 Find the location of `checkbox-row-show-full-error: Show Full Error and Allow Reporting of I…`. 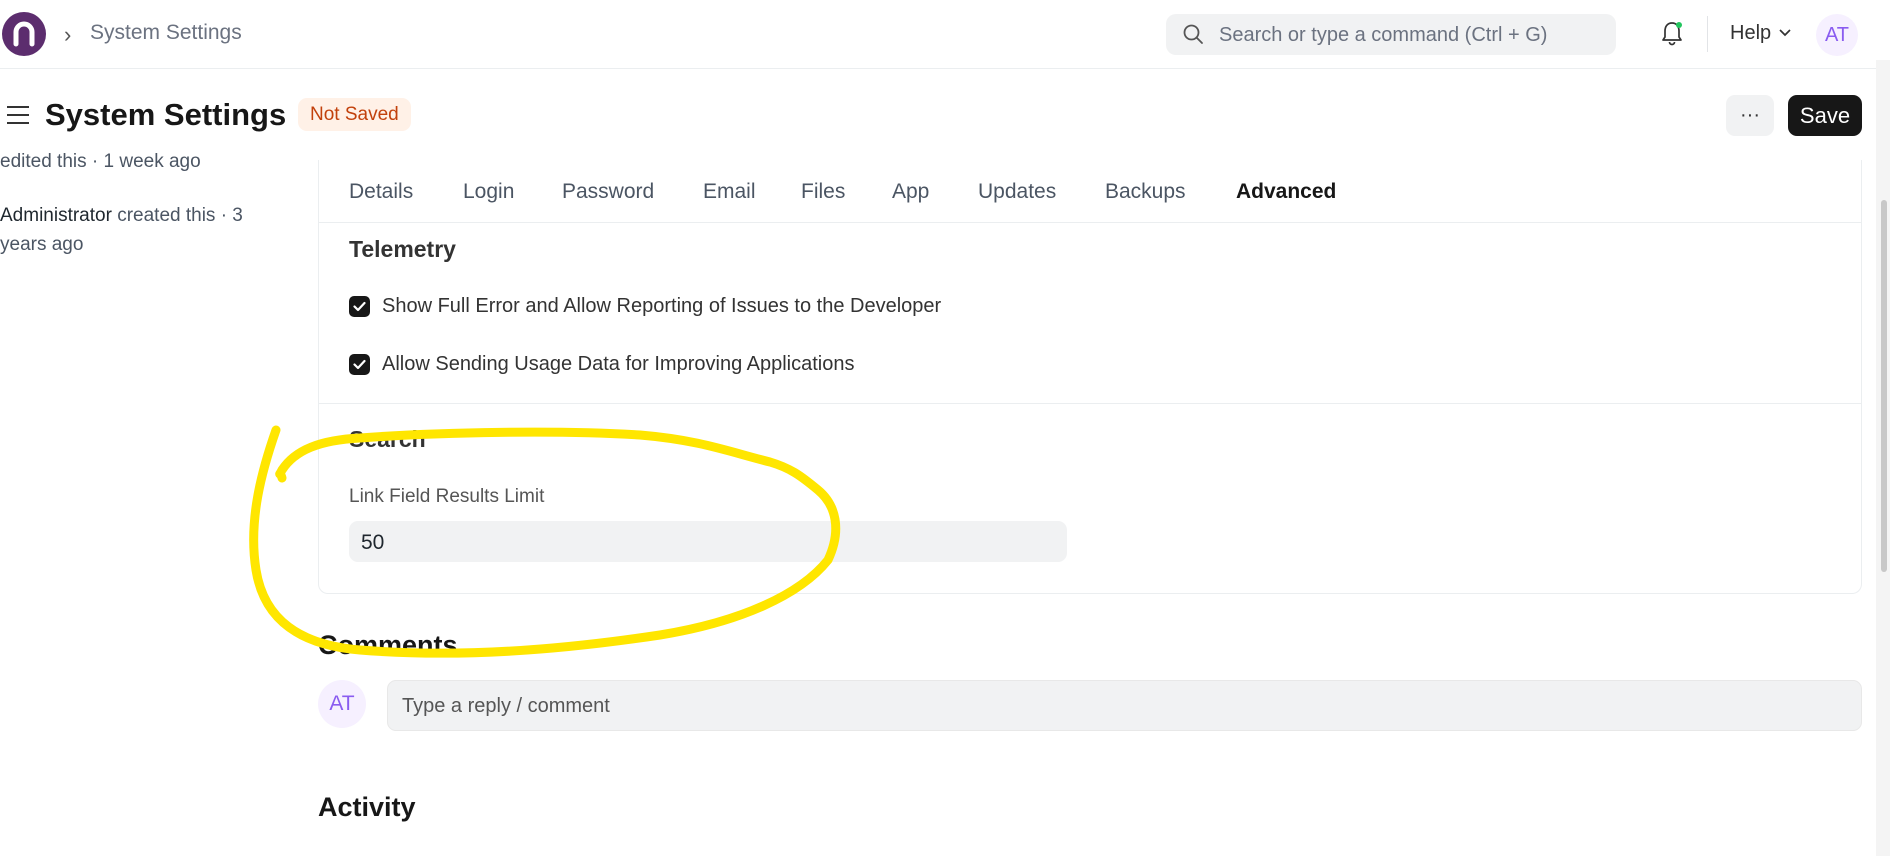

checkbox-row-show-full-error: Show Full Error and Allow Reporting of I… is located at coordinates (645, 306).